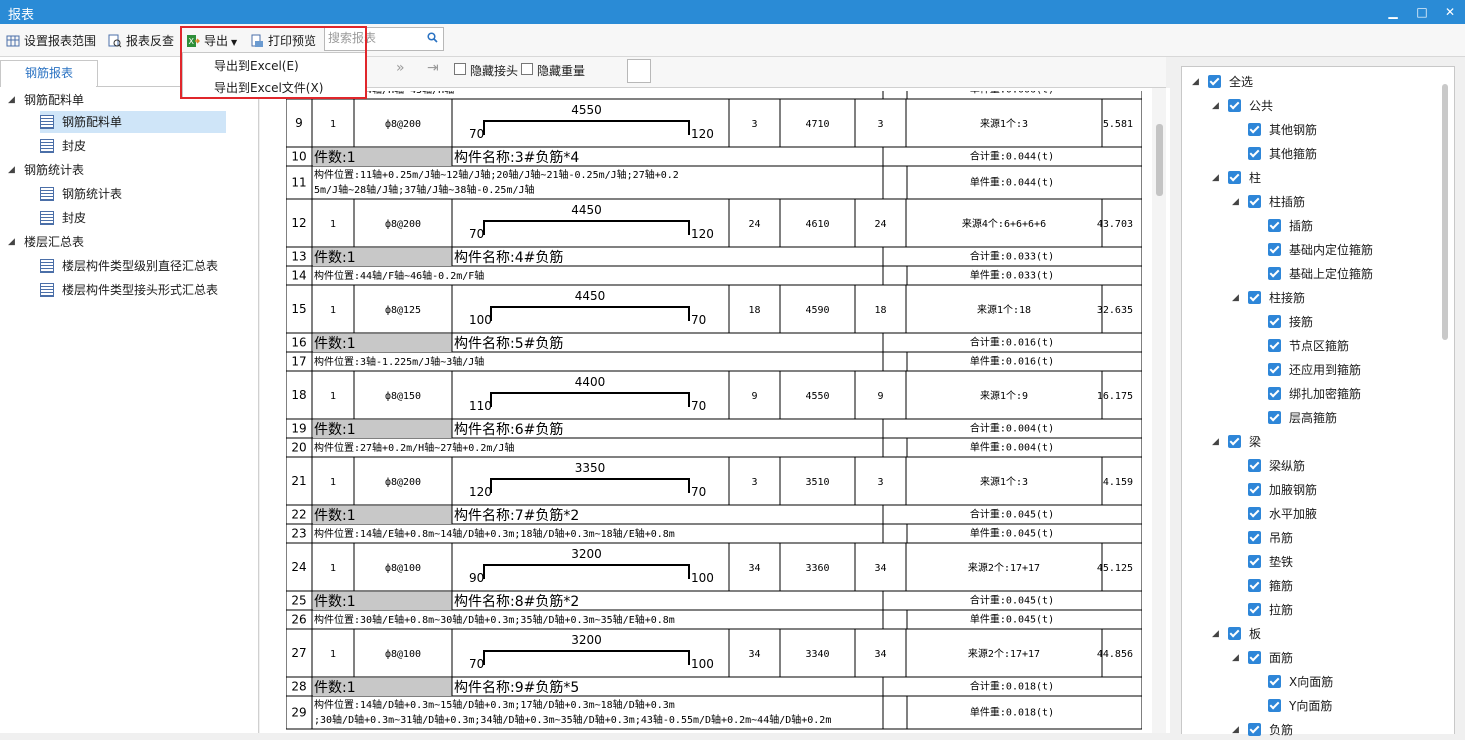  I want to click on filter-node: Y向面筋, so click(1300, 706).